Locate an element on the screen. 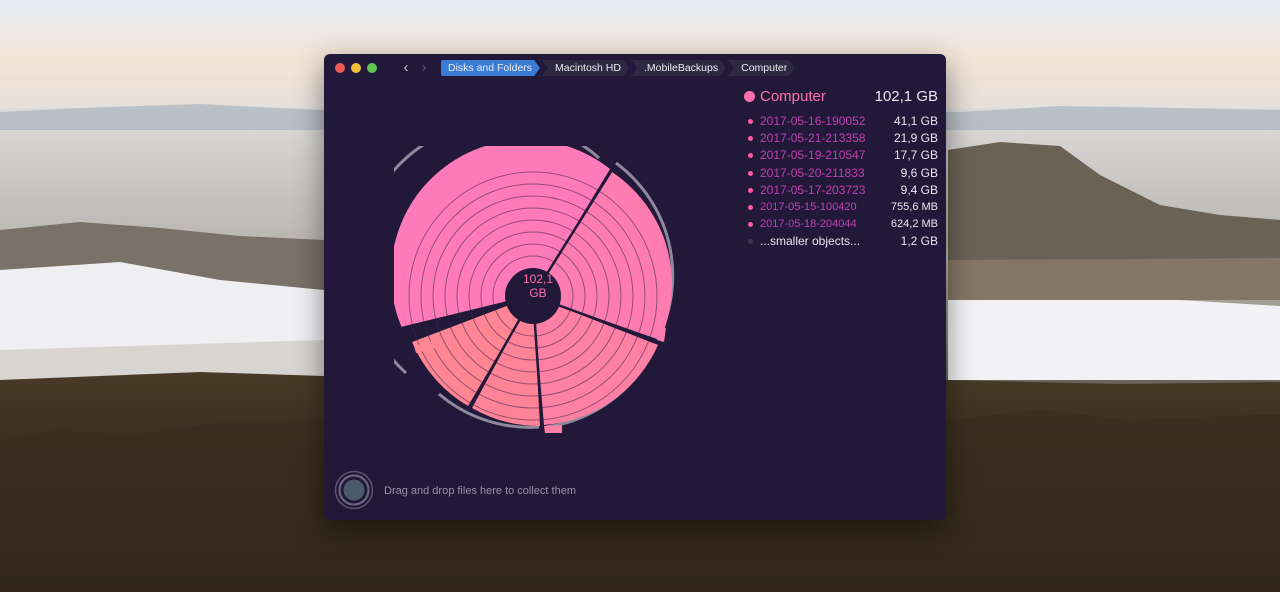  list-item: 2017-05-21-213358 21,9 GB is located at coordinates (842, 138).